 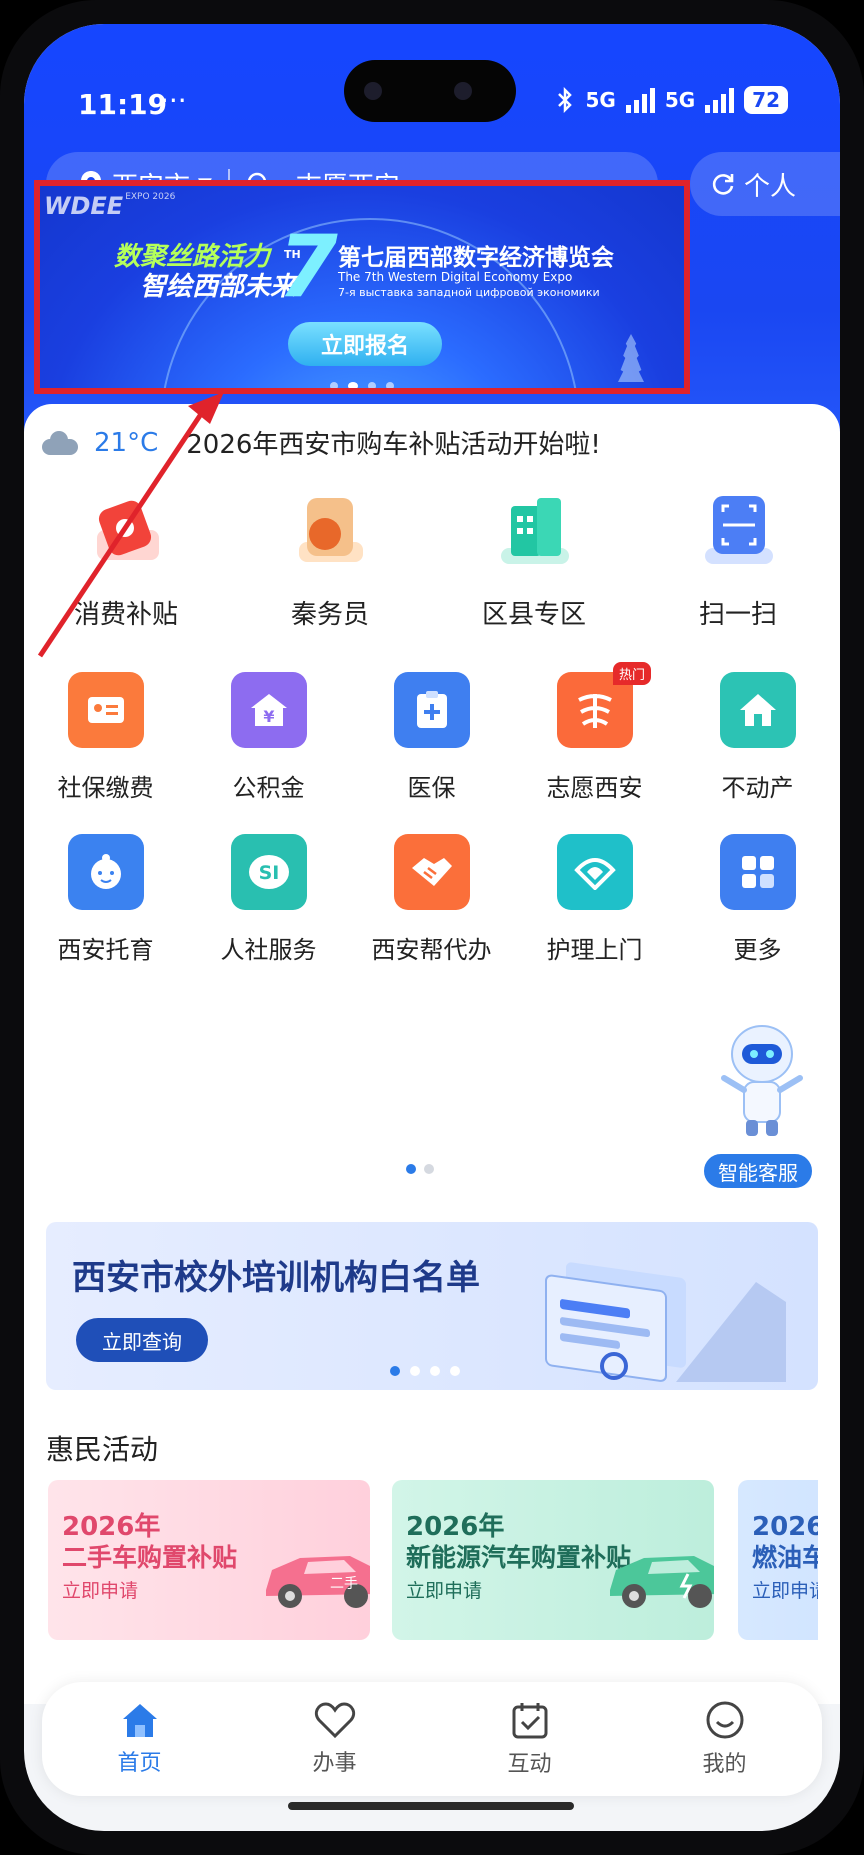 I want to click on query-now-button: 立即查询, so click(x=142, y=1340).